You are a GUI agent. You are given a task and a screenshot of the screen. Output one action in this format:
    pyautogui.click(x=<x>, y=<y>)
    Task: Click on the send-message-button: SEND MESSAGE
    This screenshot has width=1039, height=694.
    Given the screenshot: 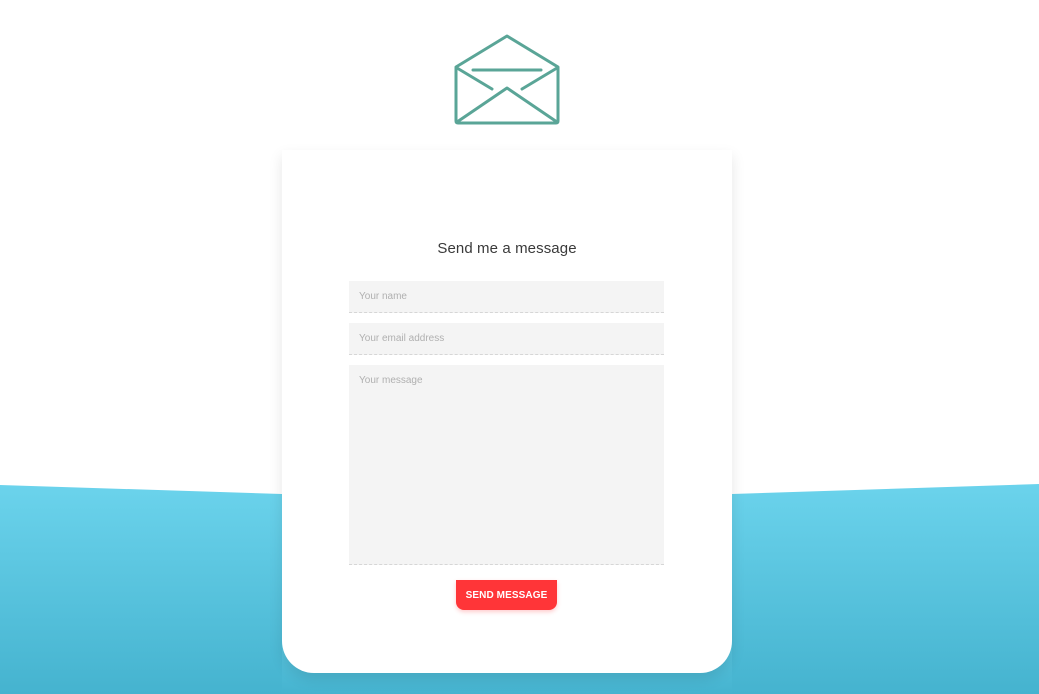 What is the action you would take?
    pyautogui.click(x=506, y=595)
    